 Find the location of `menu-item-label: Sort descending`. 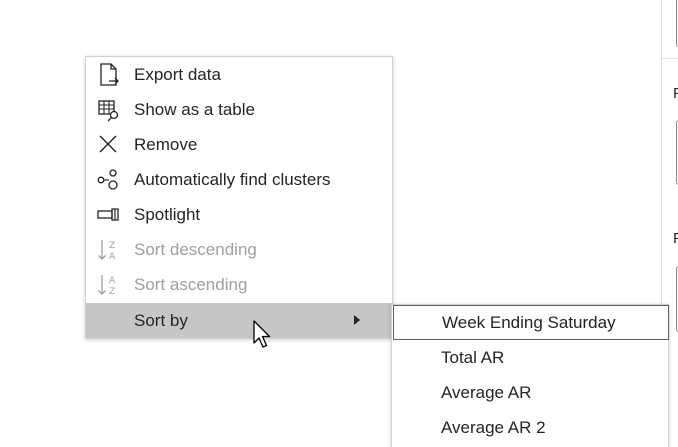

menu-item-label: Sort descending is located at coordinates (195, 249).